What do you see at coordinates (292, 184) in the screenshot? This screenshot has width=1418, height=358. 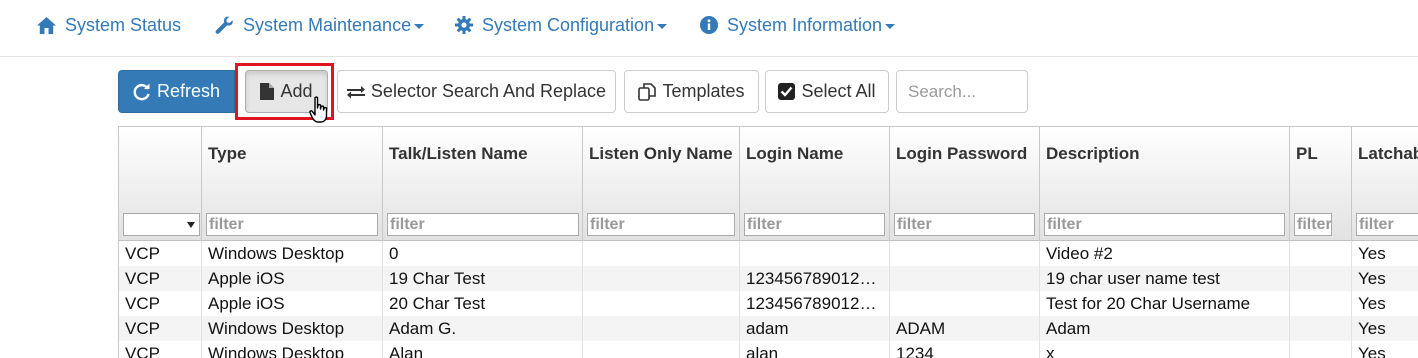 I see `column-header-type: Type filter` at bounding box center [292, 184].